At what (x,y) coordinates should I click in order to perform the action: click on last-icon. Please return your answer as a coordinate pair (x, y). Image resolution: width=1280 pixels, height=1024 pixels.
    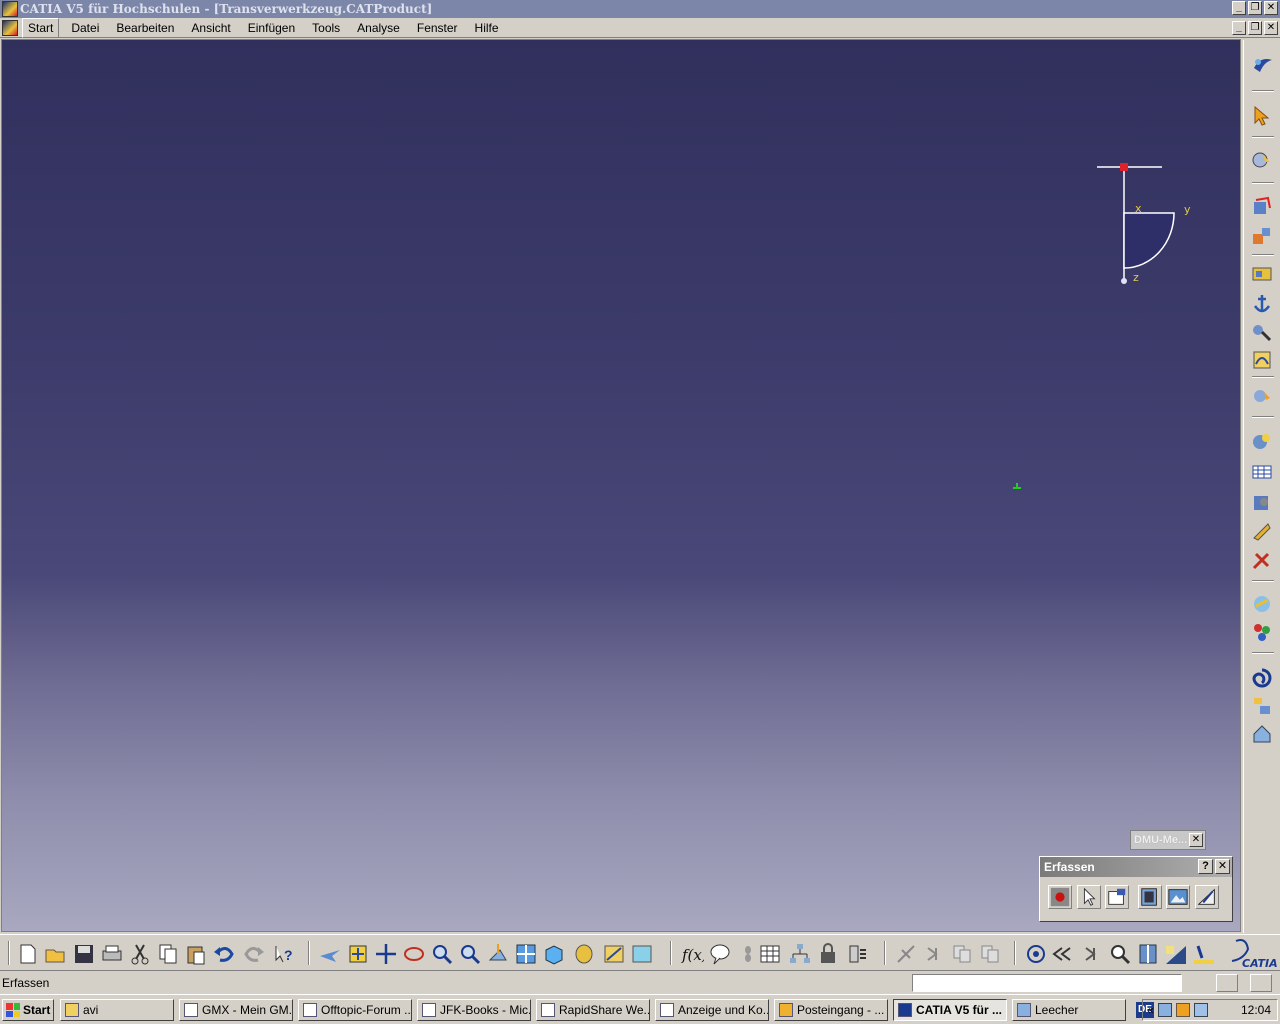
    Looking at the image, I should click on (1092, 954).